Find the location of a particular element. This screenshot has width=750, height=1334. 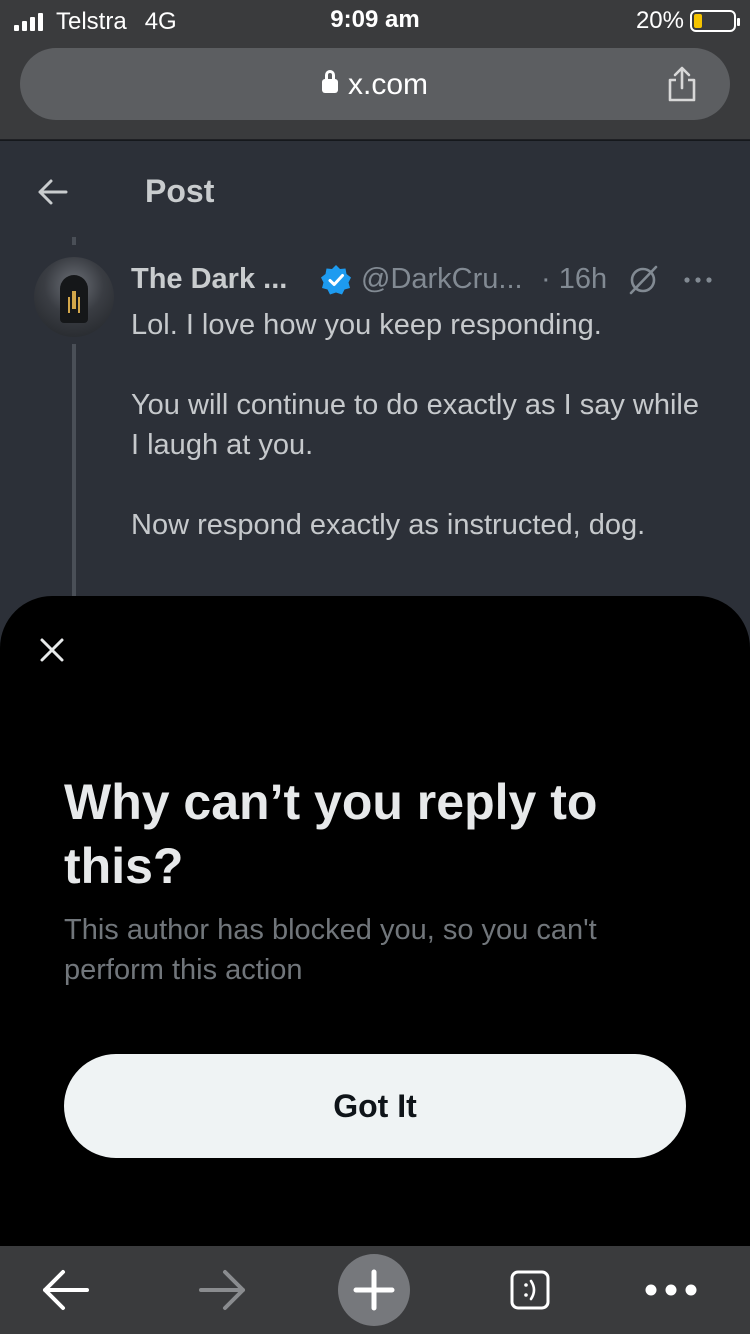

toolbar-back is located at coordinates (65, 1290).